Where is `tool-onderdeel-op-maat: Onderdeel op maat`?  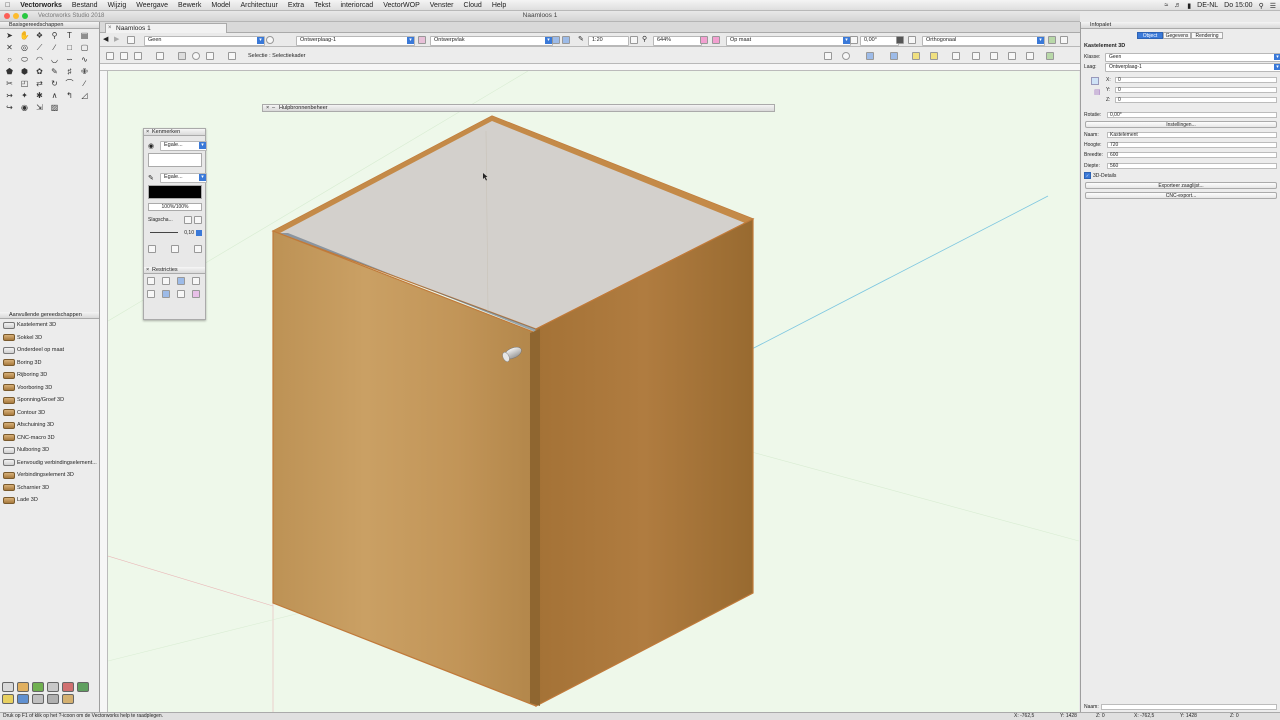
tool-onderdeel-op-maat: Onderdeel op maat is located at coordinates (49, 350).